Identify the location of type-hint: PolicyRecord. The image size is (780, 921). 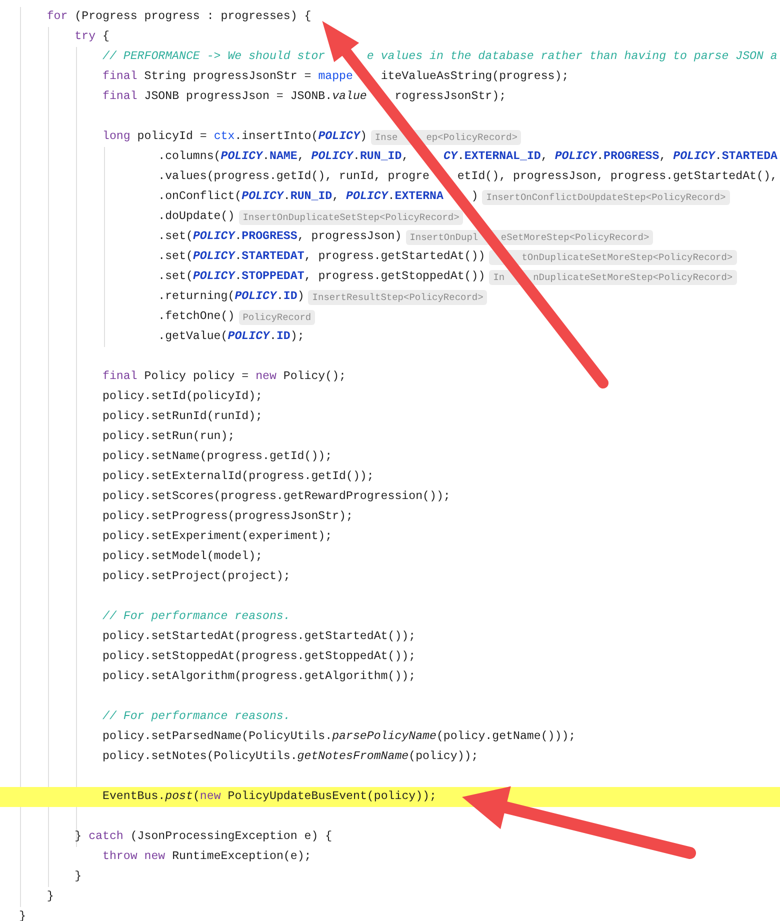
(277, 317).